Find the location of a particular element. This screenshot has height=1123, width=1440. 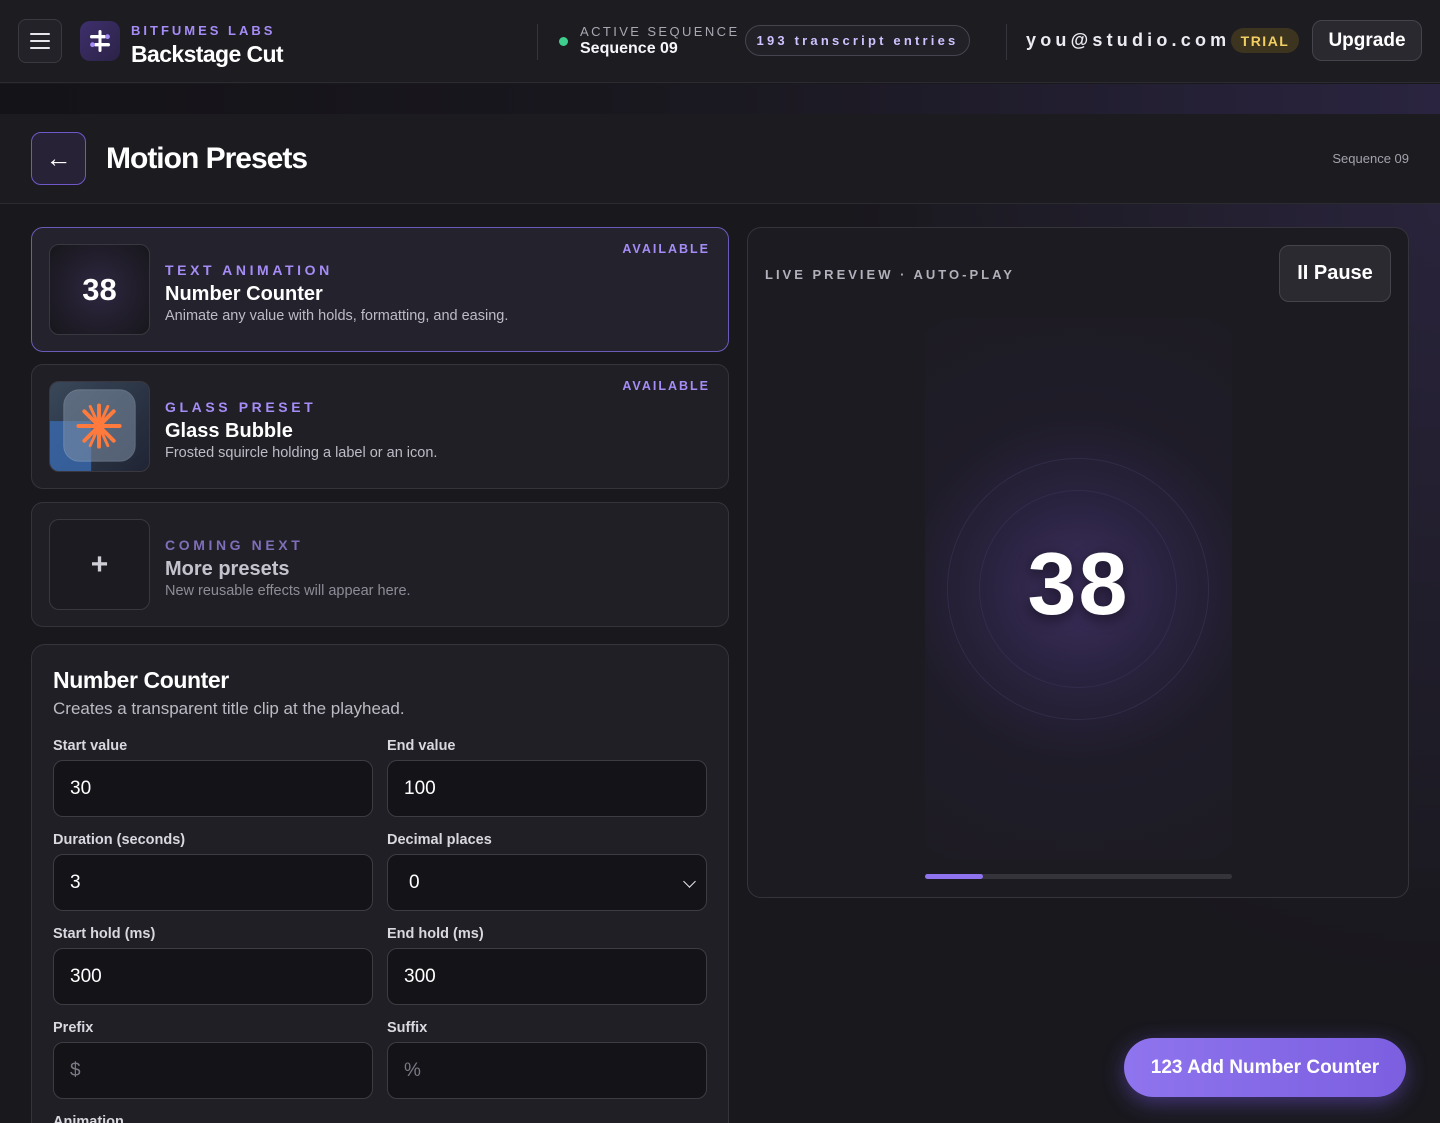

add-number-counter-button: 123 Add Number Counter is located at coordinates (1265, 1067).